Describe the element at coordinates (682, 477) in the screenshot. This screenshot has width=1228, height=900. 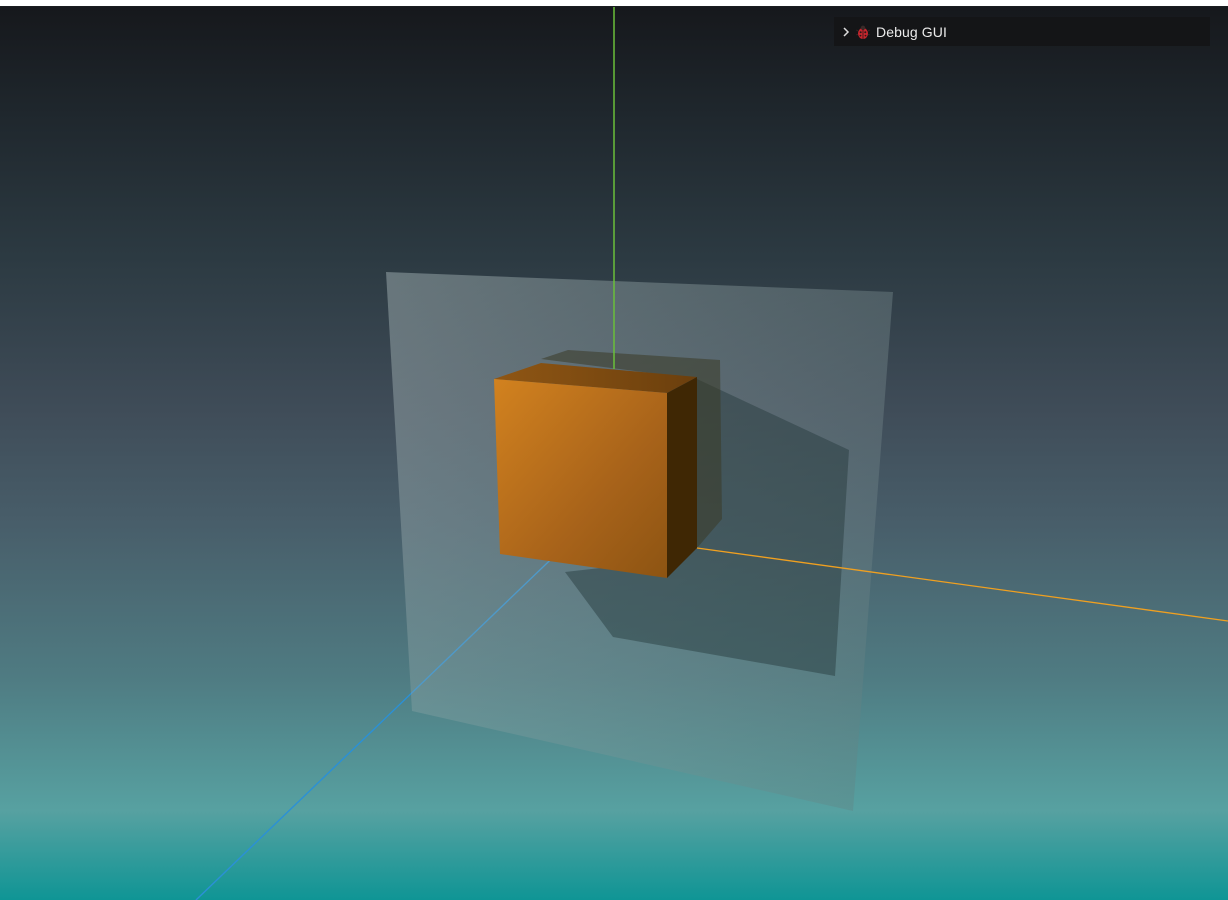
I see `cube-right-face` at that location.